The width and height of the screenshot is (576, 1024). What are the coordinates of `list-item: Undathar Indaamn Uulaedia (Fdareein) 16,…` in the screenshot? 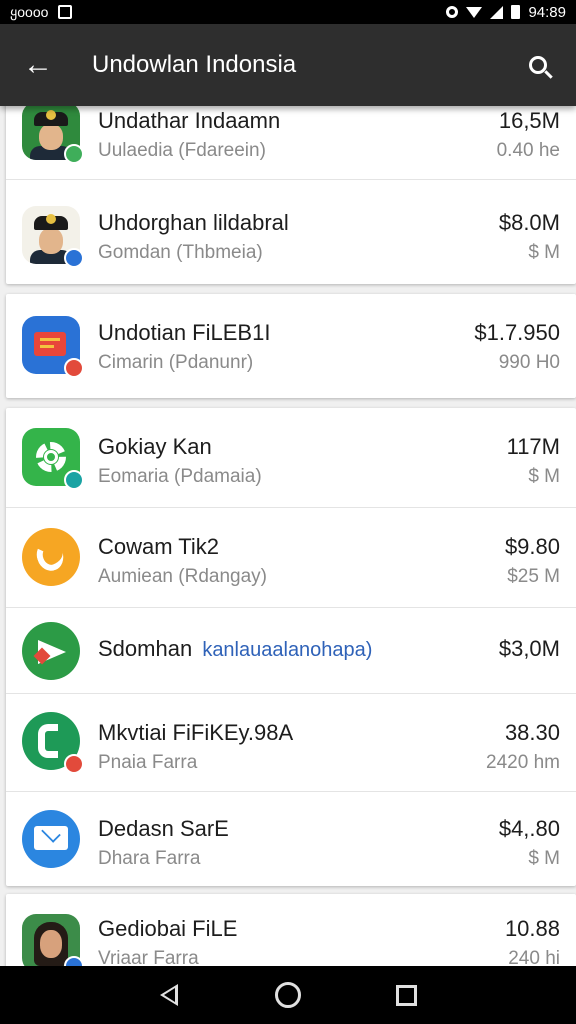 It's located at (291, 143).